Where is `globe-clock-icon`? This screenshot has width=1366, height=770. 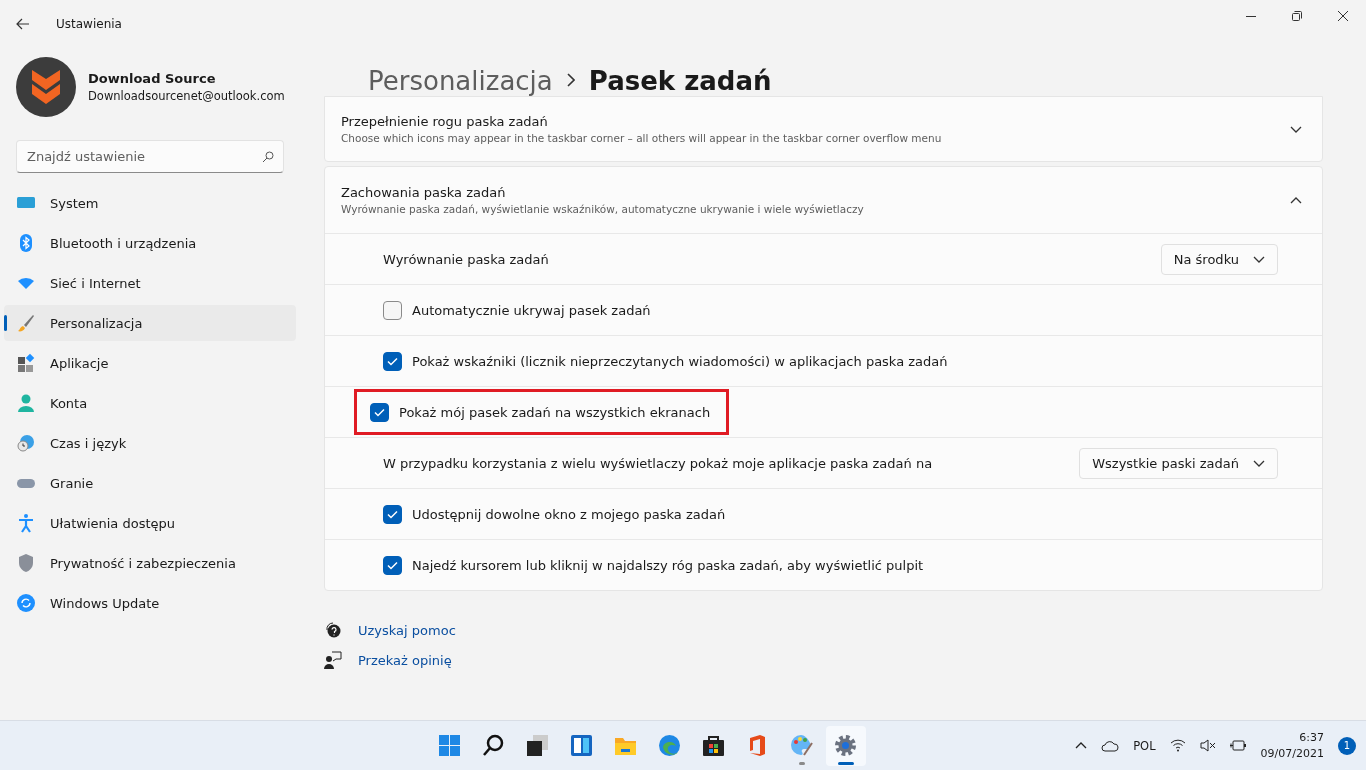 globe-clock-icon is located at coordinates (26, 443).